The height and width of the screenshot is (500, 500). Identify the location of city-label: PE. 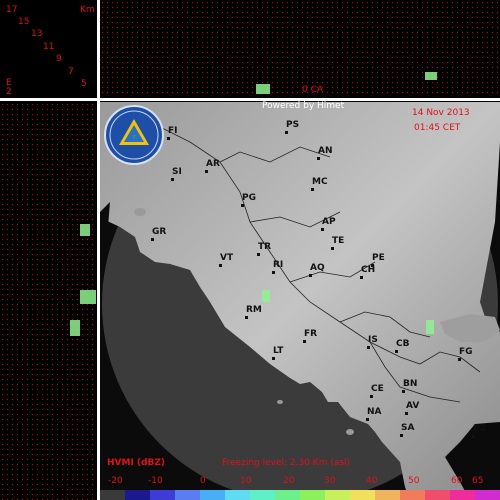
(378, 258).